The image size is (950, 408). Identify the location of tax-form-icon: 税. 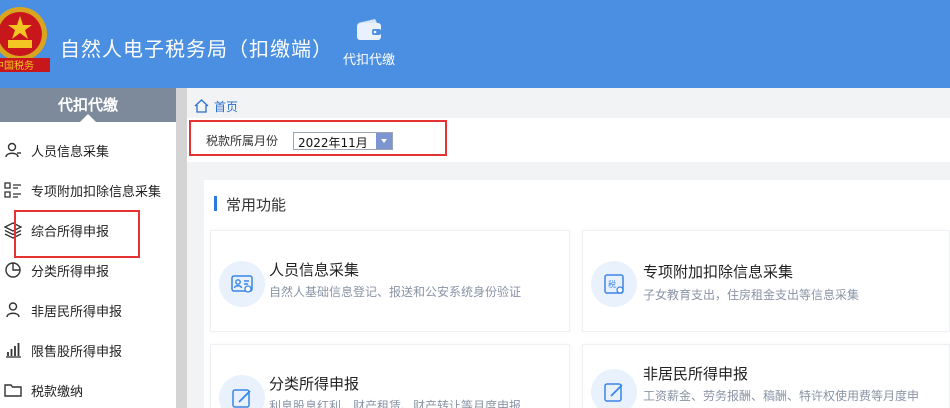
(614, 284).